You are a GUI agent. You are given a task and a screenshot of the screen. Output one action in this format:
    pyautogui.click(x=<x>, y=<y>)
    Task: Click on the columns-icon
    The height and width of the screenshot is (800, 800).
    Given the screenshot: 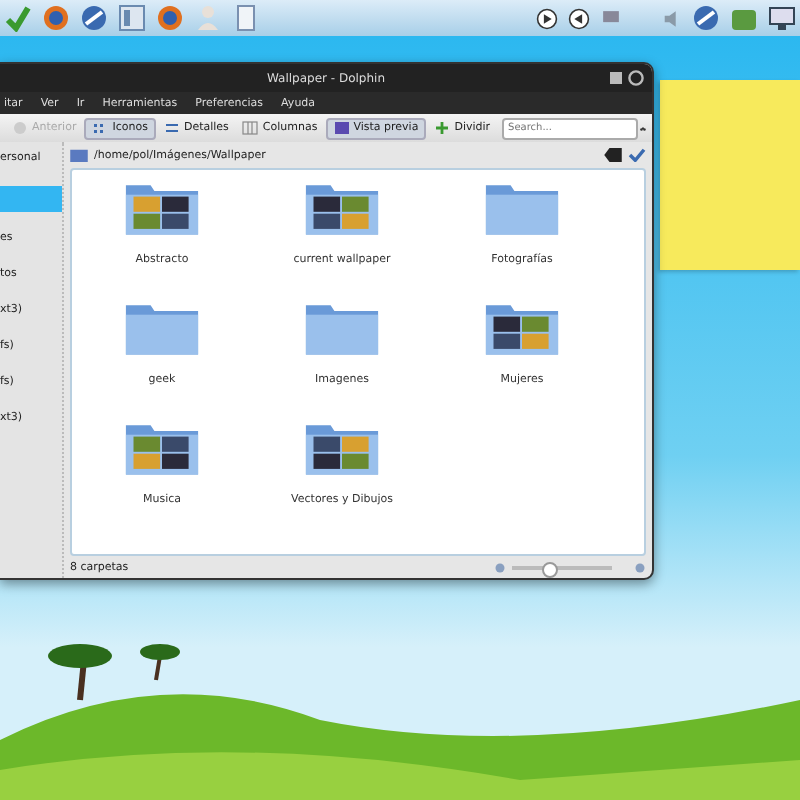 What is the action you would take?
    pyautogui.click(x=250, y=128)
    